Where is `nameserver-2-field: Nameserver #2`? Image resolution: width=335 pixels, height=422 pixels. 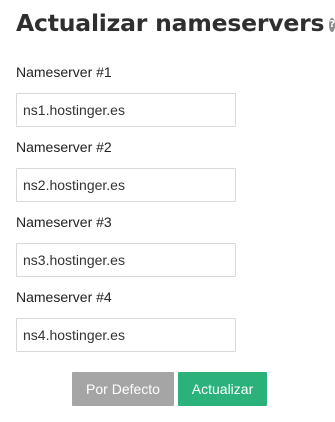 nameserver-2-field: Nameserver #2 is located at coordinates (175, 170).